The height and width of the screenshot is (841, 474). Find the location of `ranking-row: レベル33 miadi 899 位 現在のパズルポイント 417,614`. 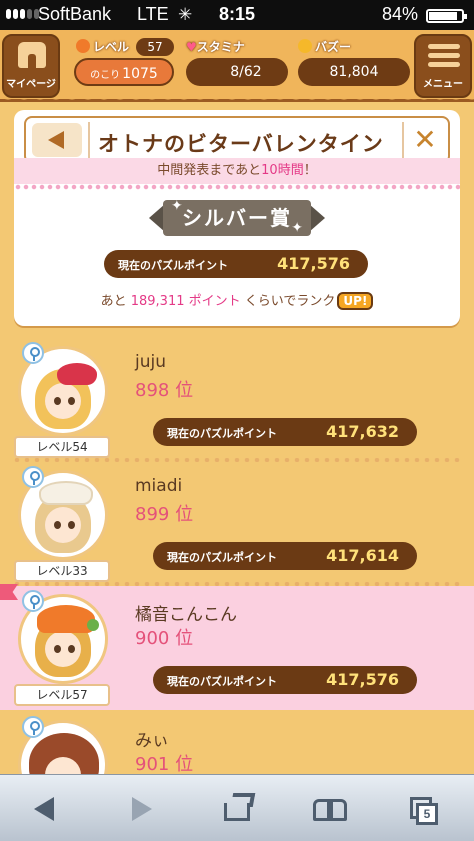

ranking-row: レベル33 miadi 899 位 現在のパズルポイント 417,614 is located at coordinates (237, 524).